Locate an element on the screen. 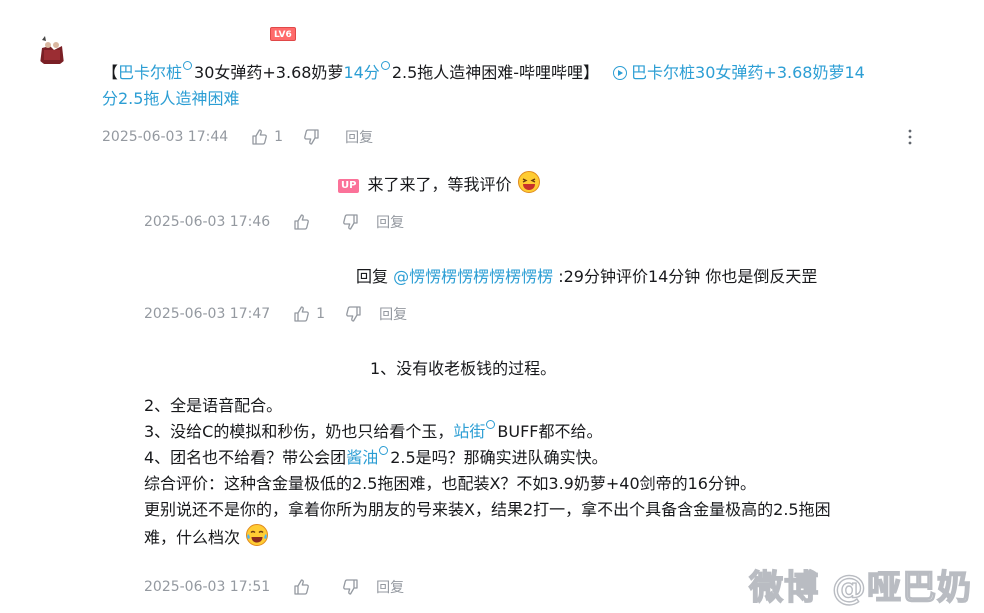  keyword-link-zhanjie: 站街 is located at coordinates (469, 431).